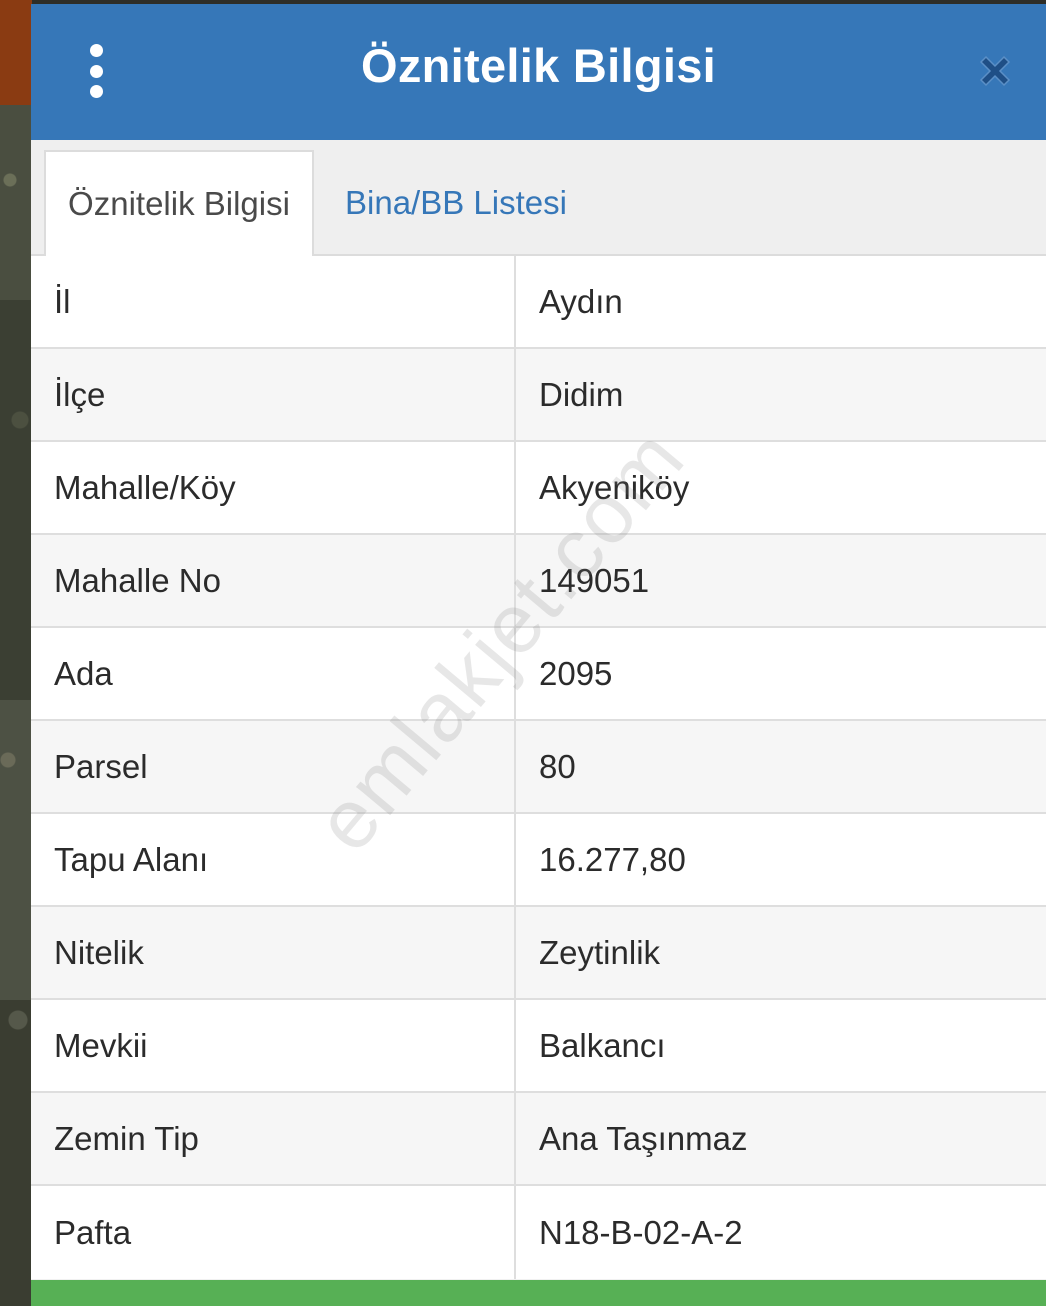 This screenshot has width=1046, height=1306. Describe the element at coordinates (273, 487) in the screenshot. I see `row-key: Mahalle/Köy` at that location.